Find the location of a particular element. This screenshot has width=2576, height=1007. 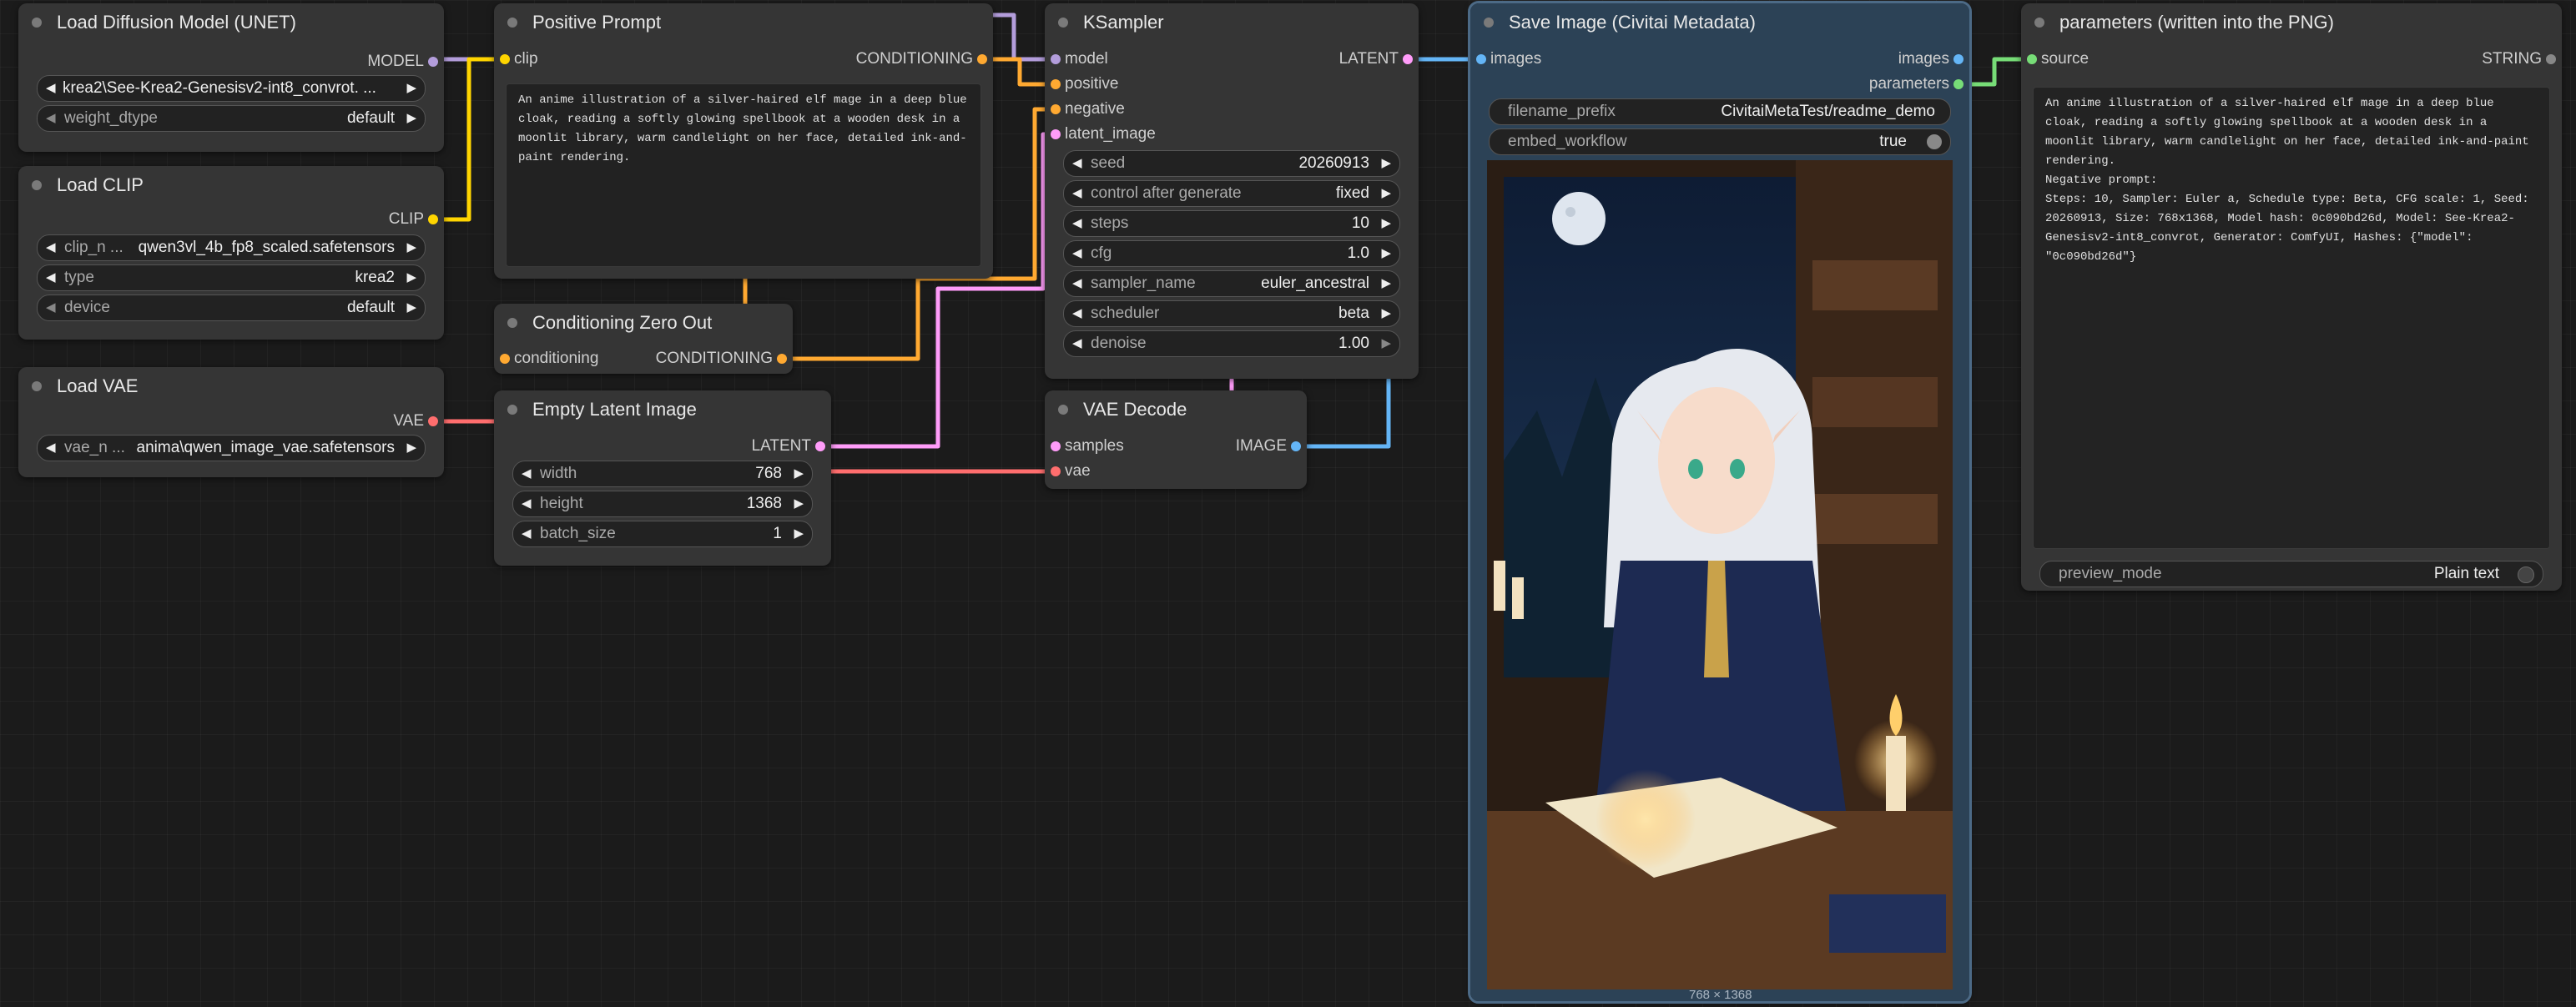

node-vae-decode: VAE Decode samples IMAGE vae is located at coordinates (1176, 440).